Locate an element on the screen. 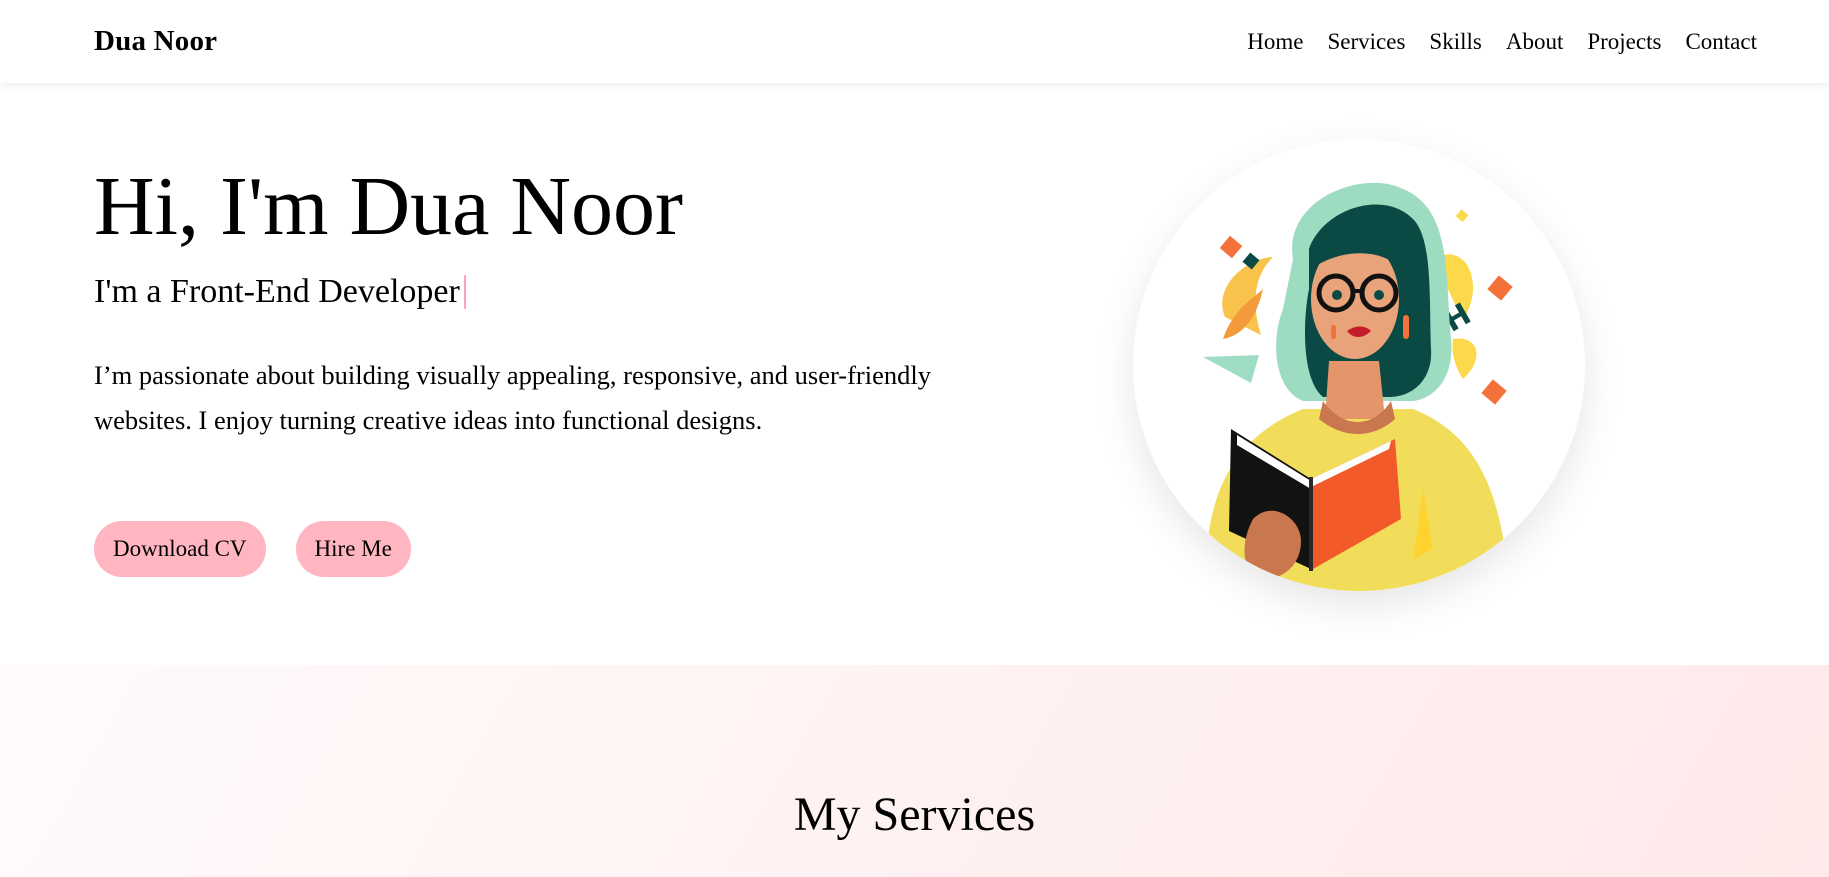 Image resolution: width=1829 pixels, height=877 pixels. nav-item-about: About is located at coordinates (1535, 42).